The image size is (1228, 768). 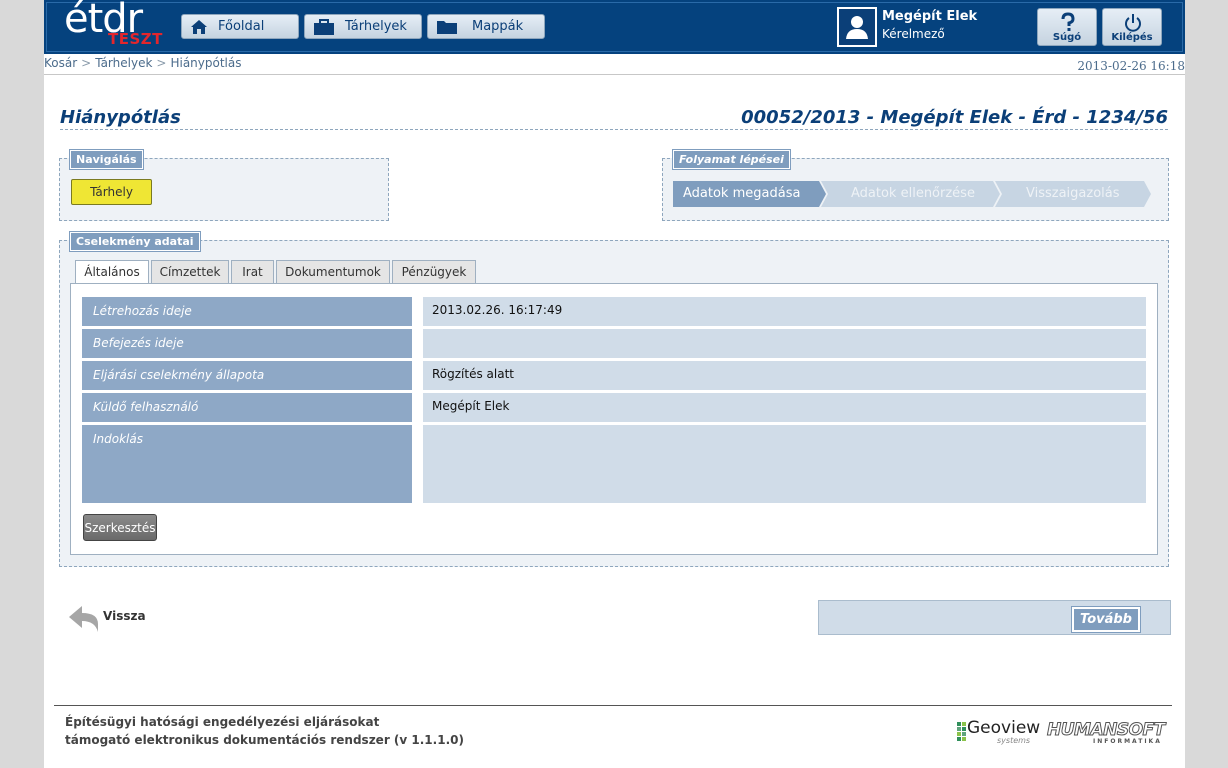 I want to click on geoview-mark, so click(x=961, y=731).